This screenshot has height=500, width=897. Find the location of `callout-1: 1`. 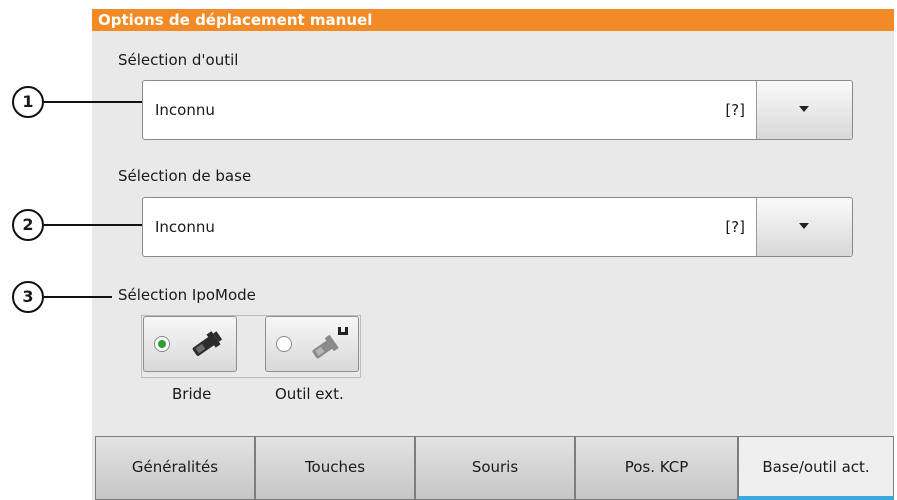

callout-1: 1 is located at coordinates (28, 102).